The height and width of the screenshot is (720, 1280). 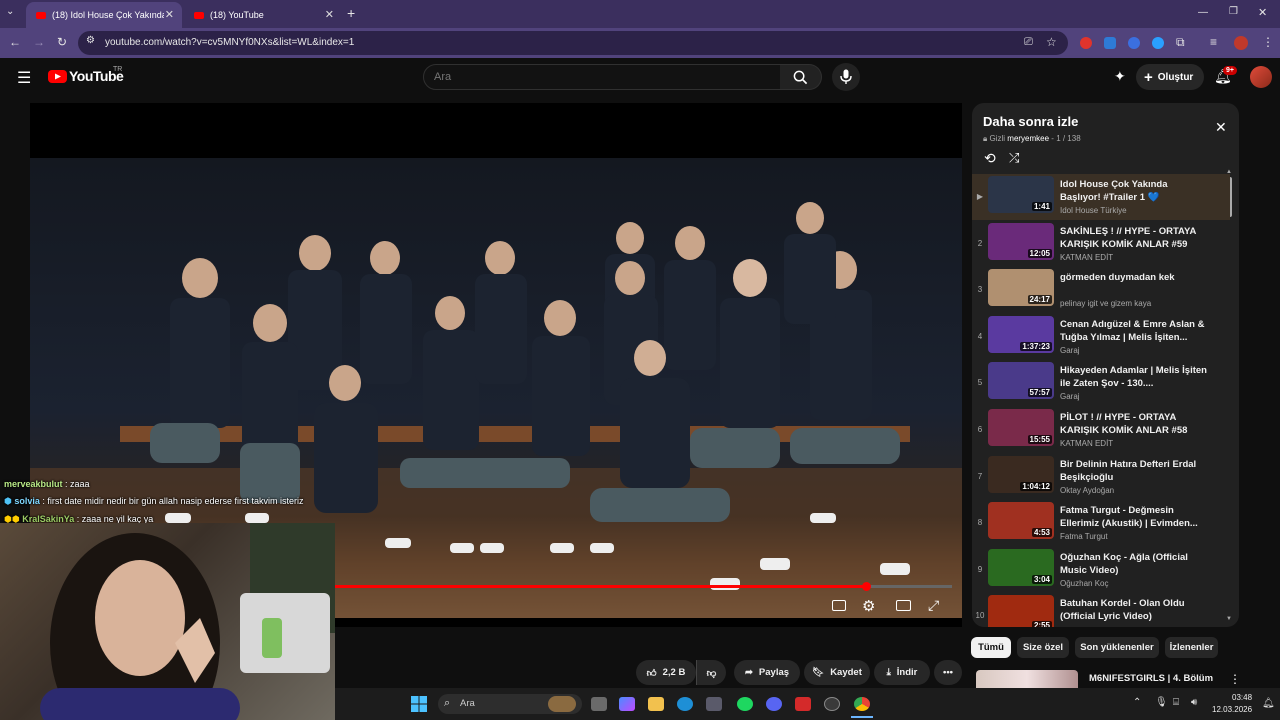 I want to click on playlist-item-thumbnail: 57:57, so click(x=1021, y=381).